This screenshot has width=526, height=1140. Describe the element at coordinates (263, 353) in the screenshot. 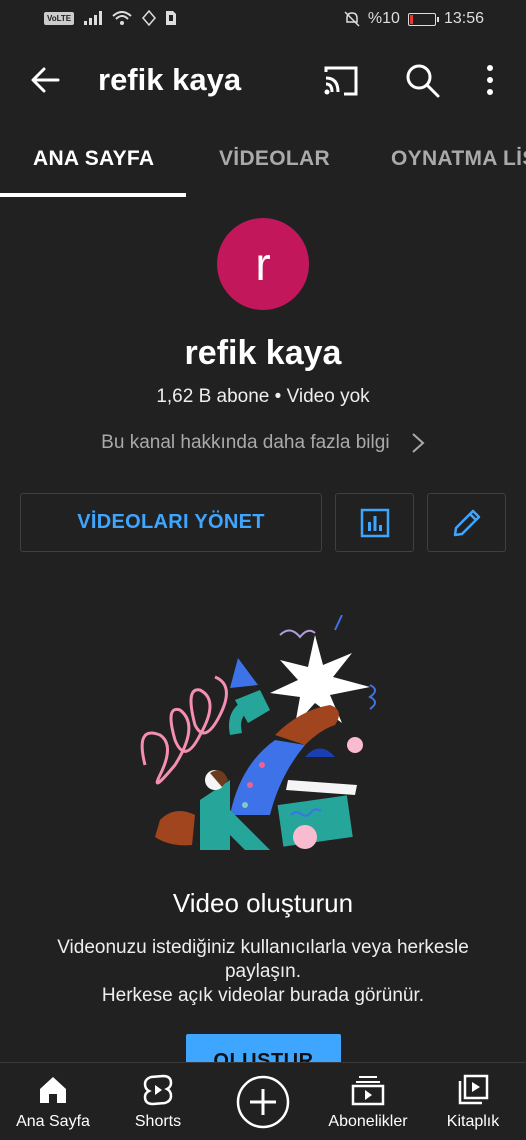

I see `channel-name: refik kaya` at that location.